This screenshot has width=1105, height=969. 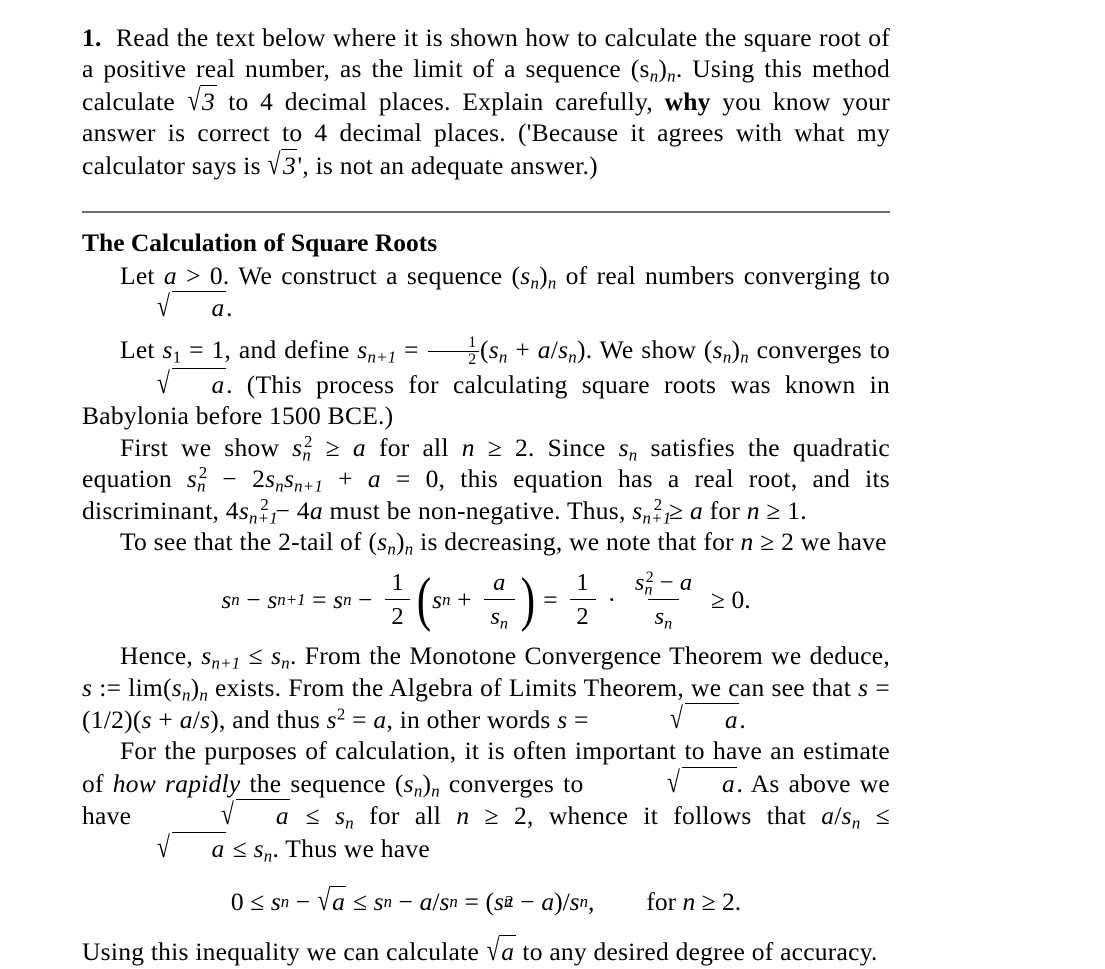 I want to click on equation-condition: for n ≥ 2., so click(x=694, y=901).